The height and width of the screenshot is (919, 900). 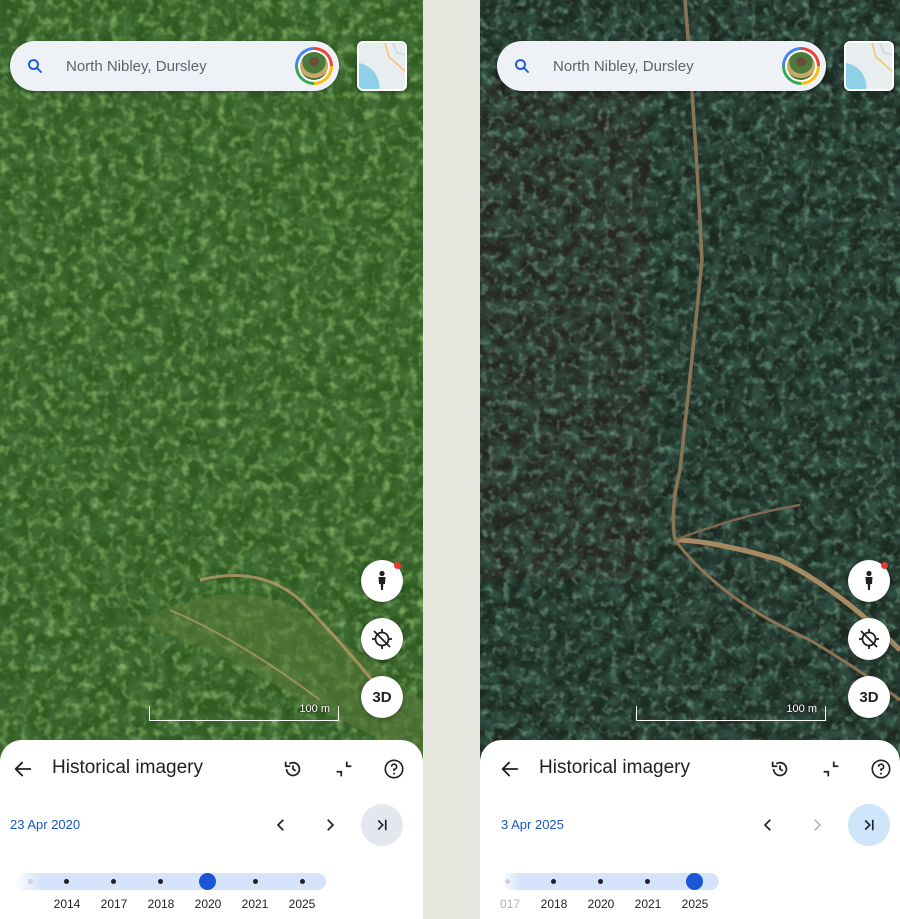 I want to click on imagery-date: 23 Apr 2020, so click(x=45, y=824).